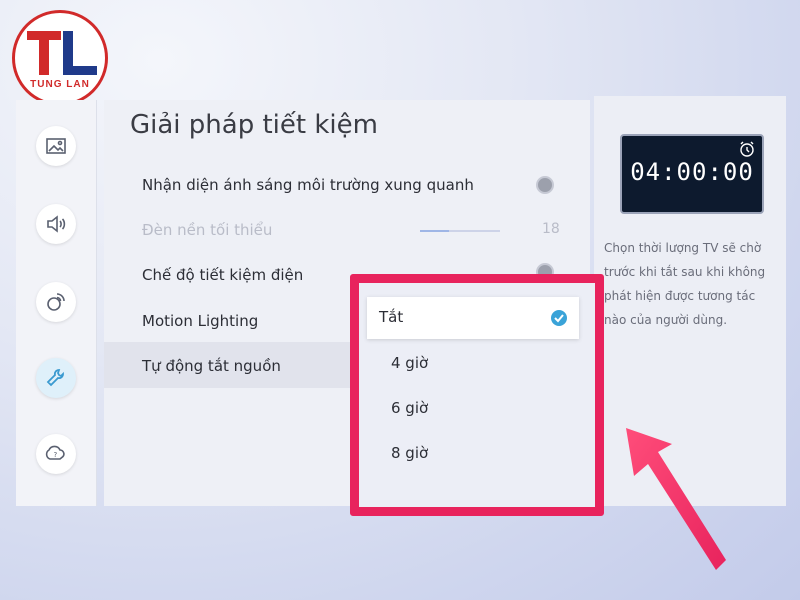 The width and height of the screenshot is (800, 600). Describe the element at coordinates (410, 408) in the screenshot. I see `option-label: 6 giờ` at that location.